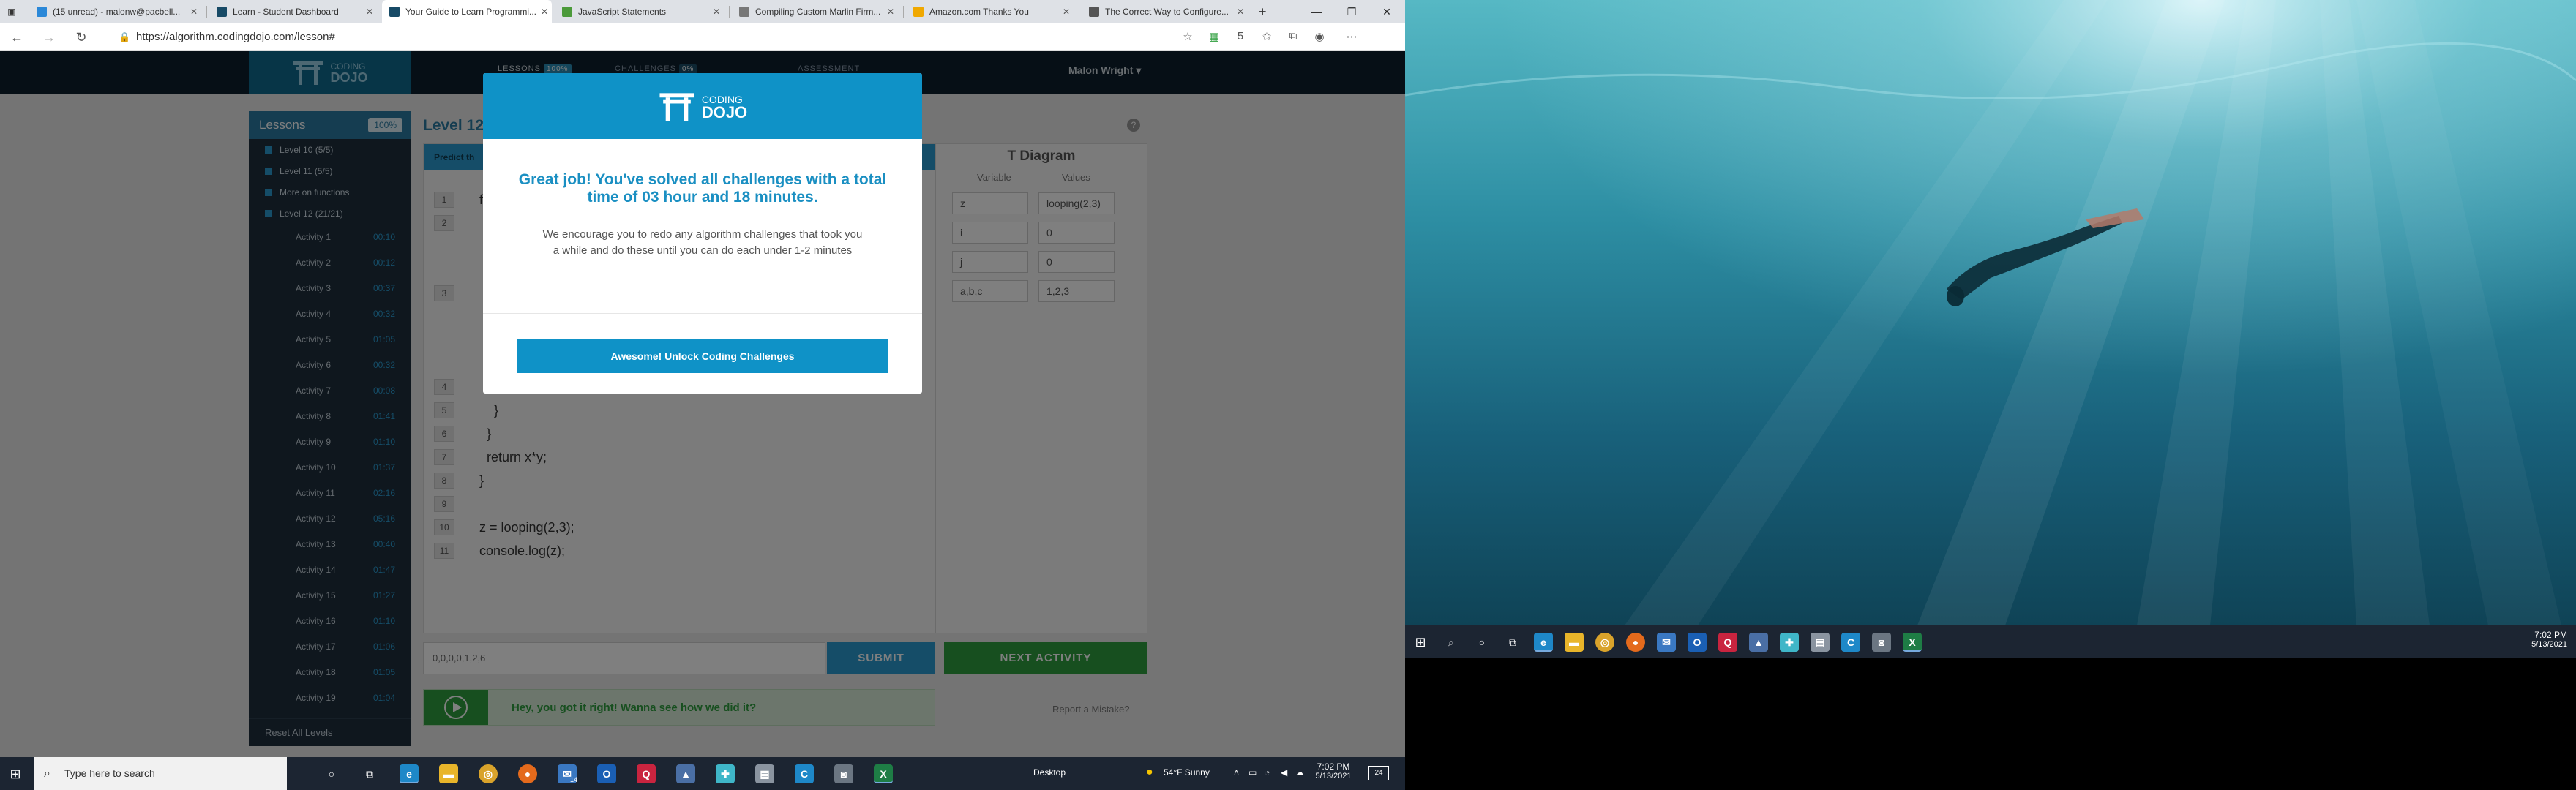 The height and width of the screenshot is (790, 2576). I want to click on profile-icon: ◉, so click(1319, 36).